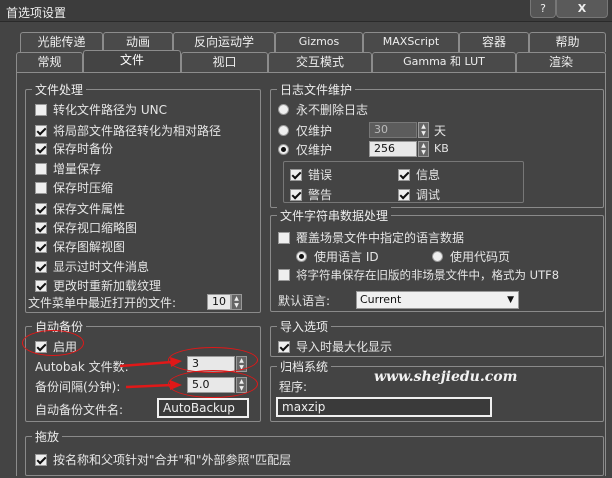 Image resolution: width=612 pixels, height=478 pixels. What do you see at coordinates (306, 11) in the screenshot?
I see `title-bar: 首选项设置 ? X` at bounding box center [306, 11].